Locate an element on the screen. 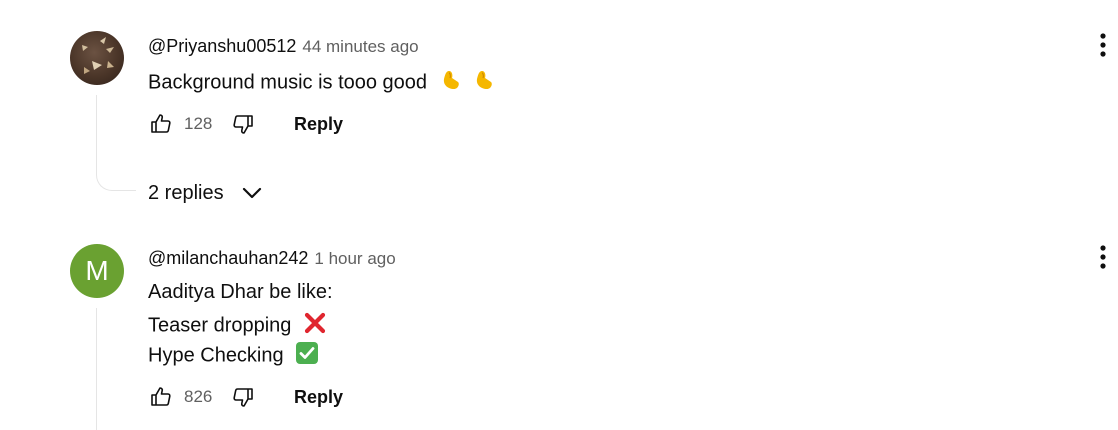 This screenshot has height=430, width=1118. avatar-letter: M is located at coordinates (97, 270).